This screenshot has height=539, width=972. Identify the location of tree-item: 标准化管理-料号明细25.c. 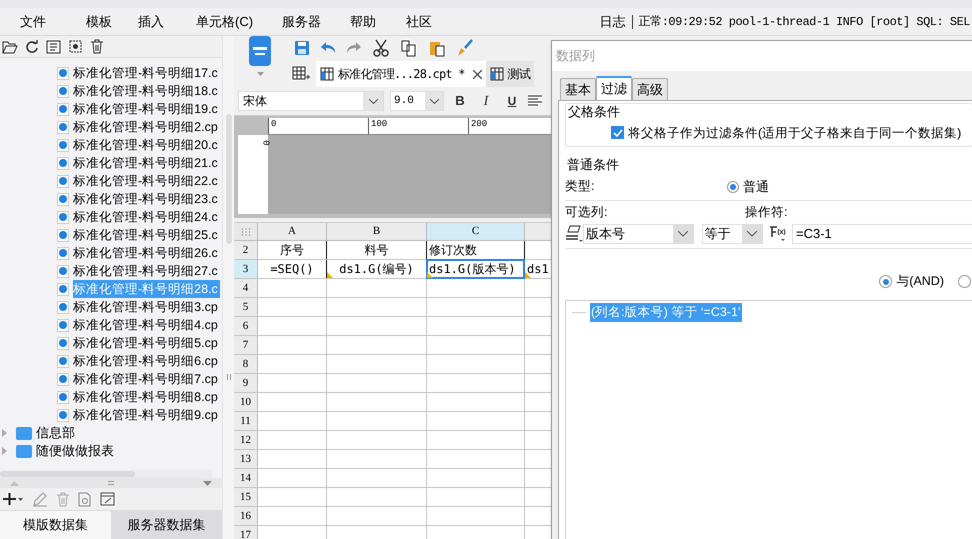
(146, 235).